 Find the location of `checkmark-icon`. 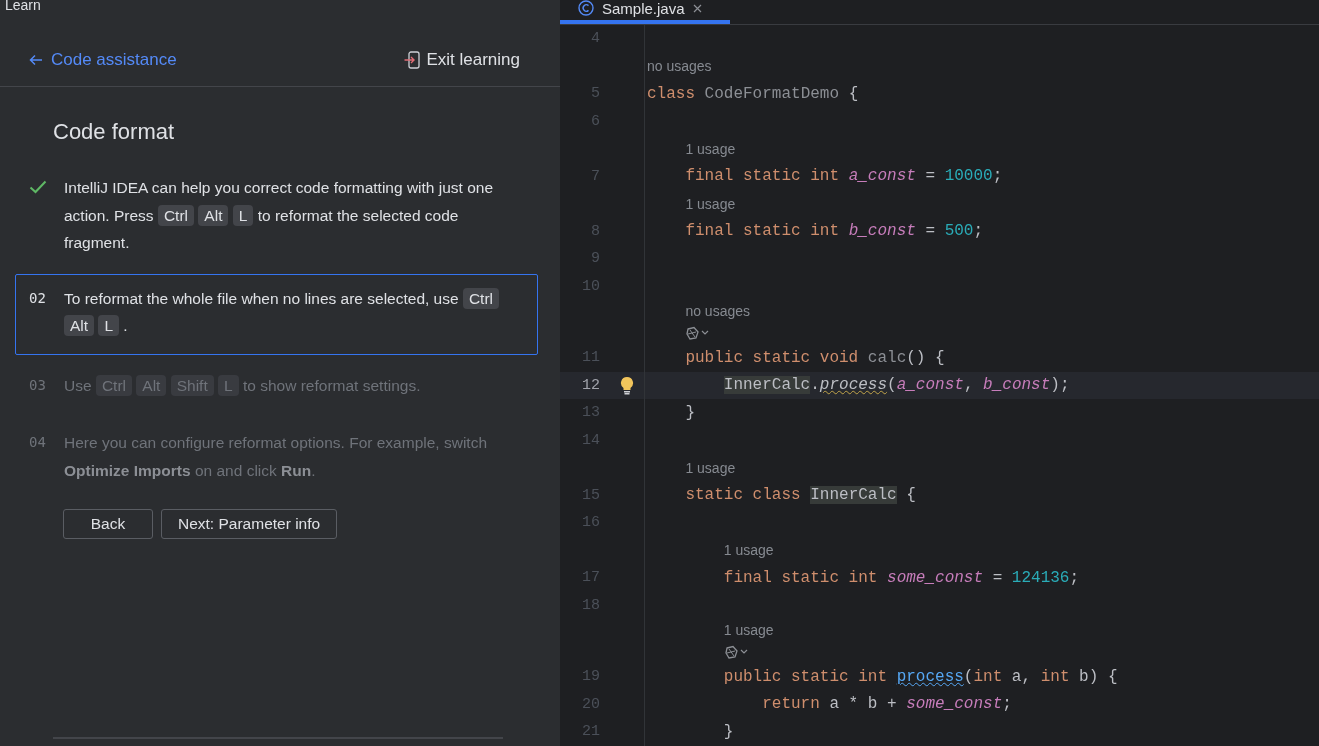

checkmark-icon is located at coordinates (38, 187).